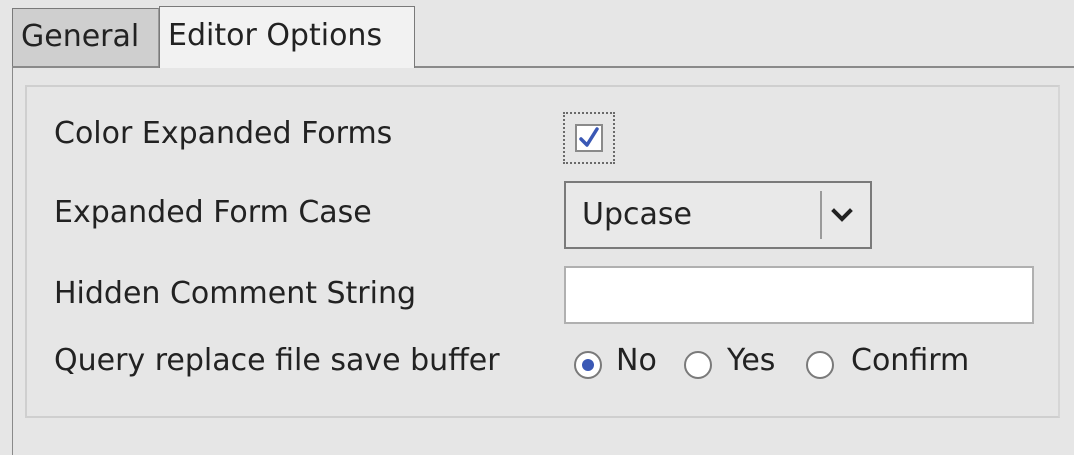 Image resolution: width=1074 pixels, height=455 pixels. What do you see at coordinates (910, 360) in the screenshot?
I see `radio-confirm-label: Confirm` at bounding box center [910, 360].